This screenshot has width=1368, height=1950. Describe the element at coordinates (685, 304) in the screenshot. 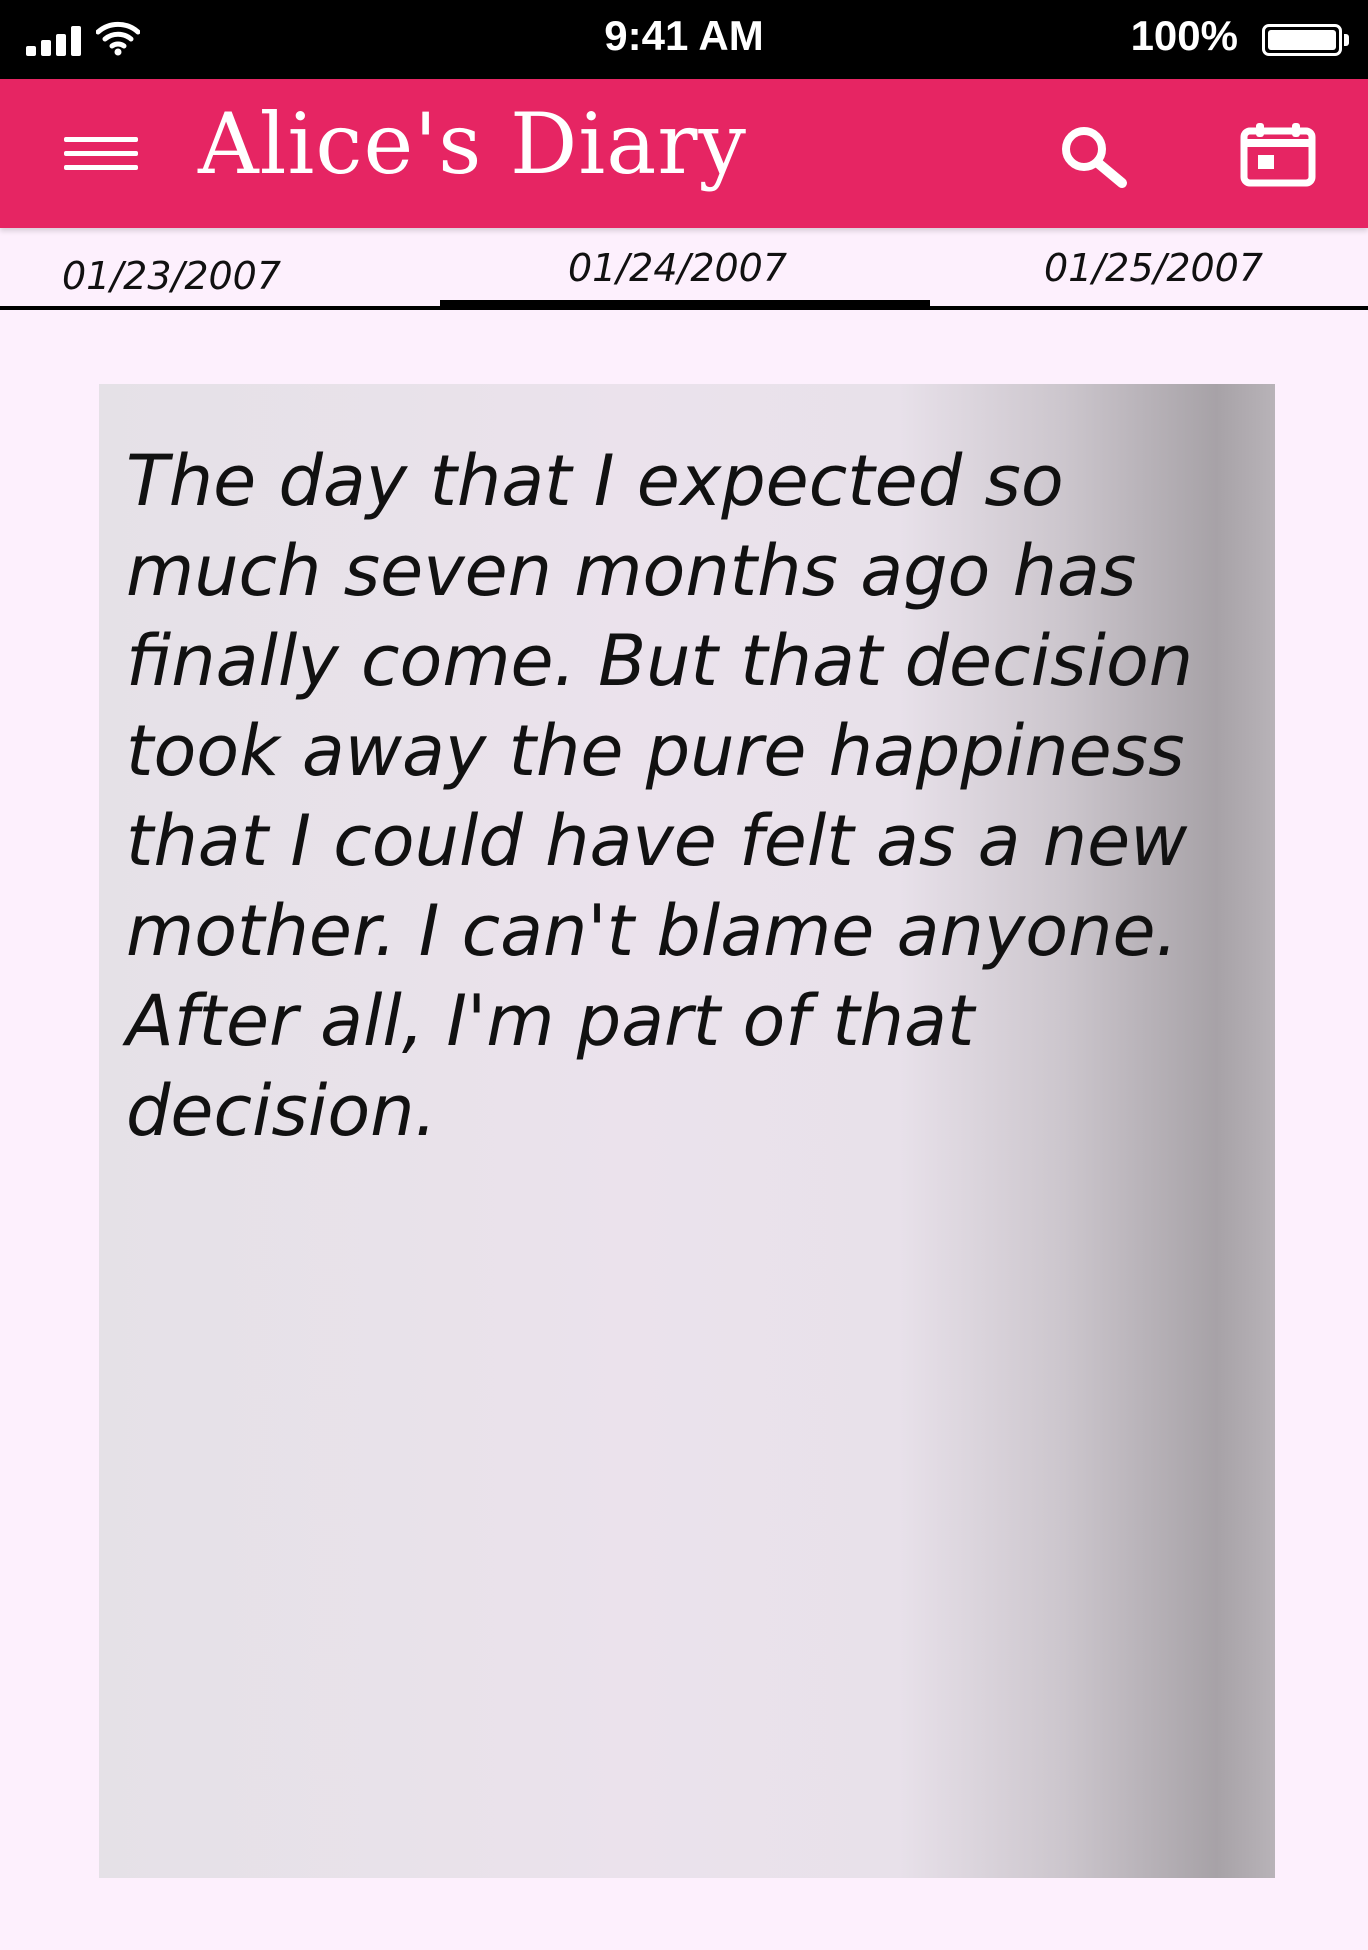

I see `active-tab-indicator` at that location.